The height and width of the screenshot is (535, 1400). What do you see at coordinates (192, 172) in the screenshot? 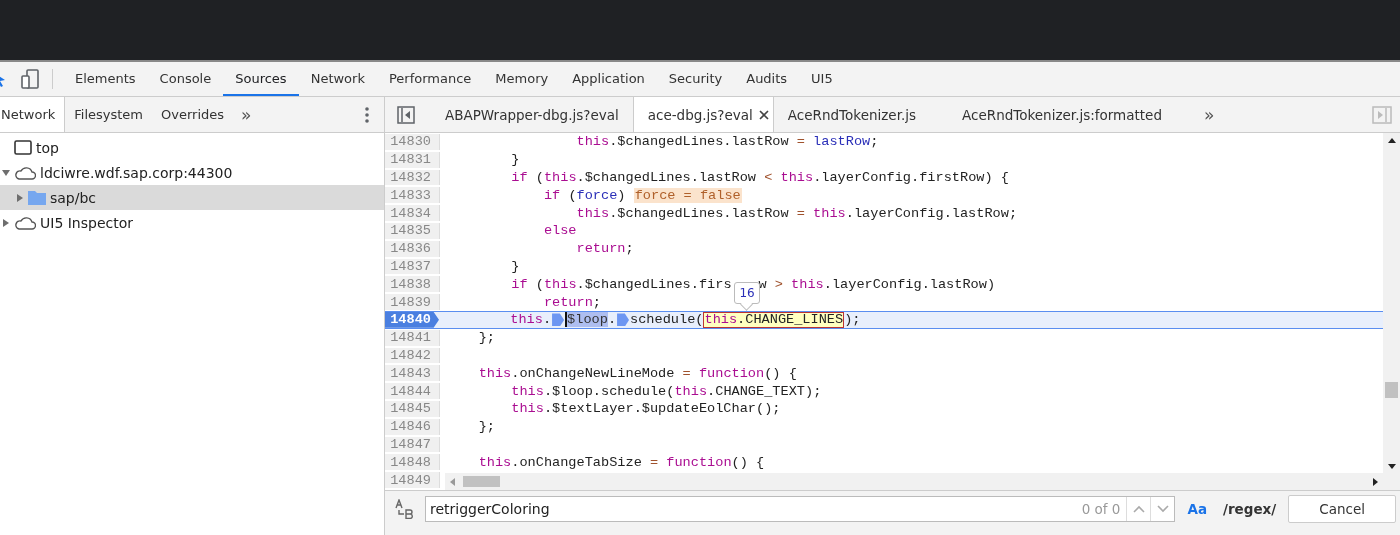
I see `tree-item: ldciwre.wdf.sap.corp:44300` at bounding box center [192, 172].